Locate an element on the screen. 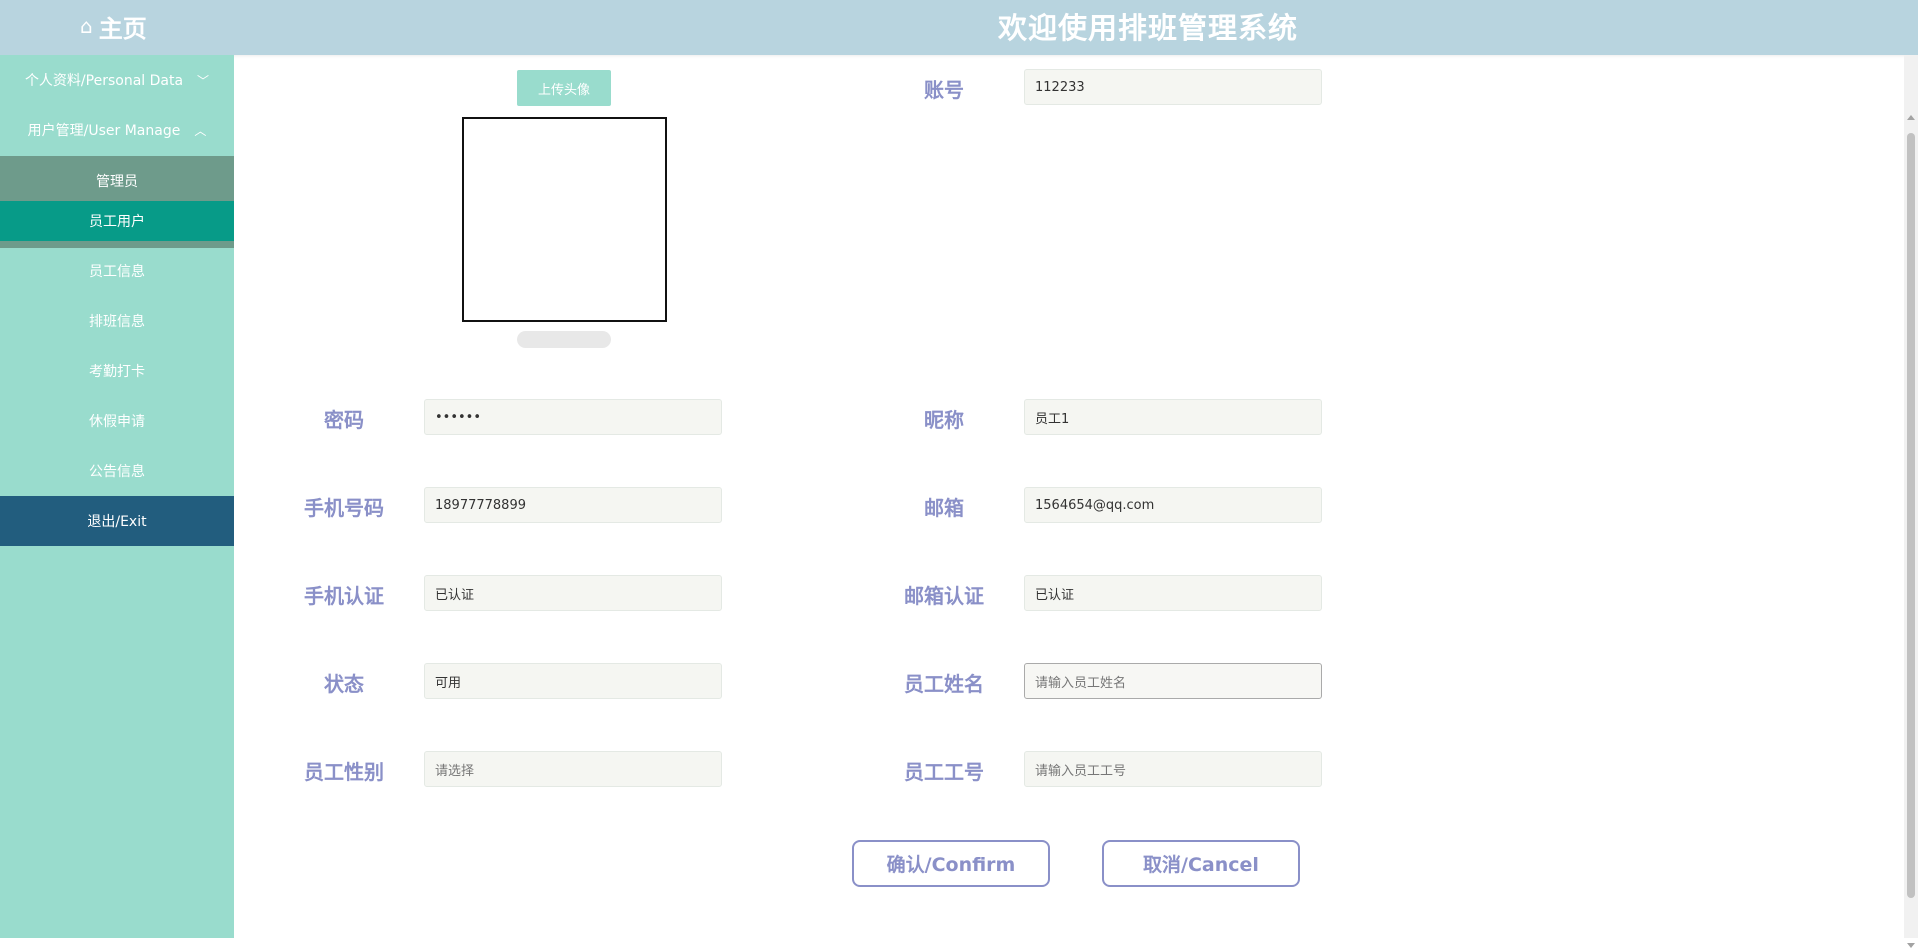  chevron-up-icon: ︿ is located at coordinates (200, 130).